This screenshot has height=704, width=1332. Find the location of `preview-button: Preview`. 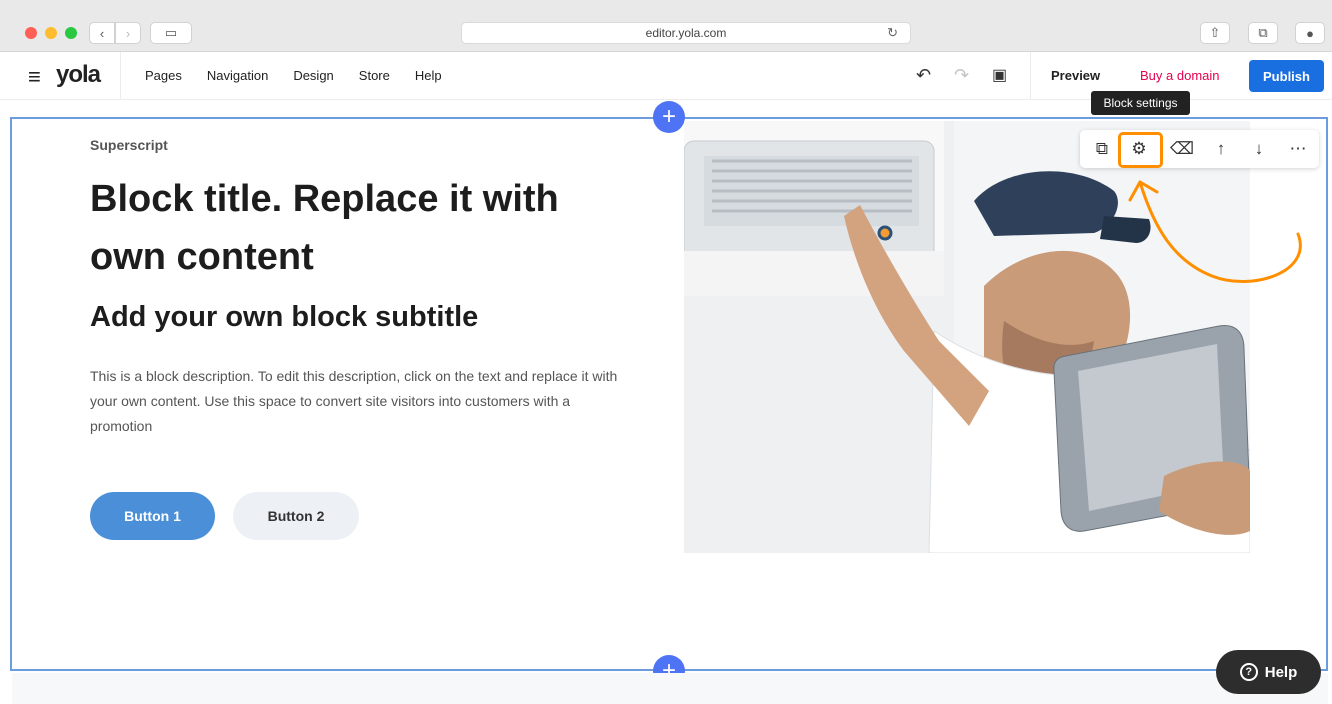

preview-button: Preview is located at coordinates (1075, 75).